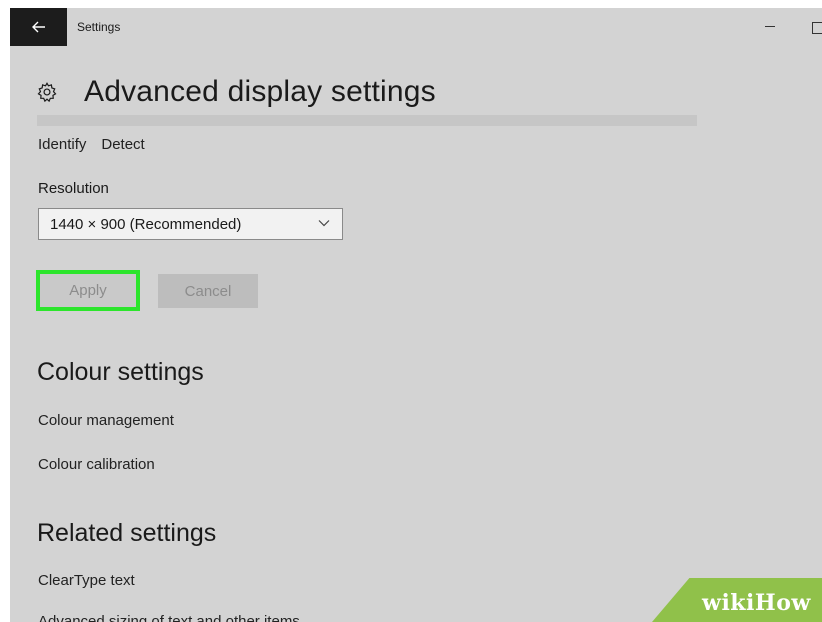 The image size is (822, 622). I want to click on colour-calibration-link: Colour calibration, so click(96, 464).